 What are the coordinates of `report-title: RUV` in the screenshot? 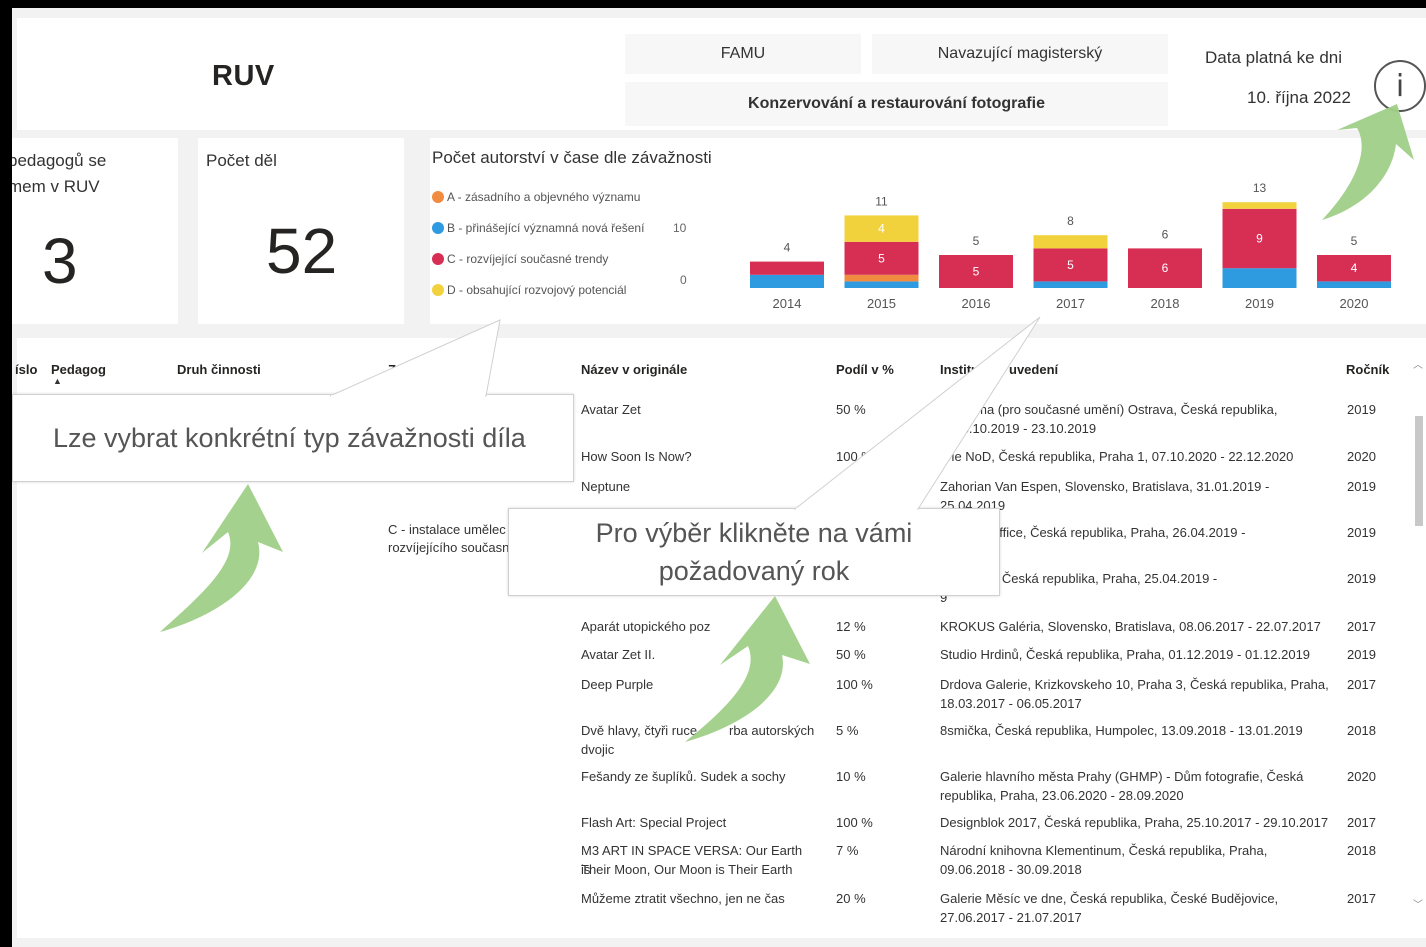 It's located at (243, 76).